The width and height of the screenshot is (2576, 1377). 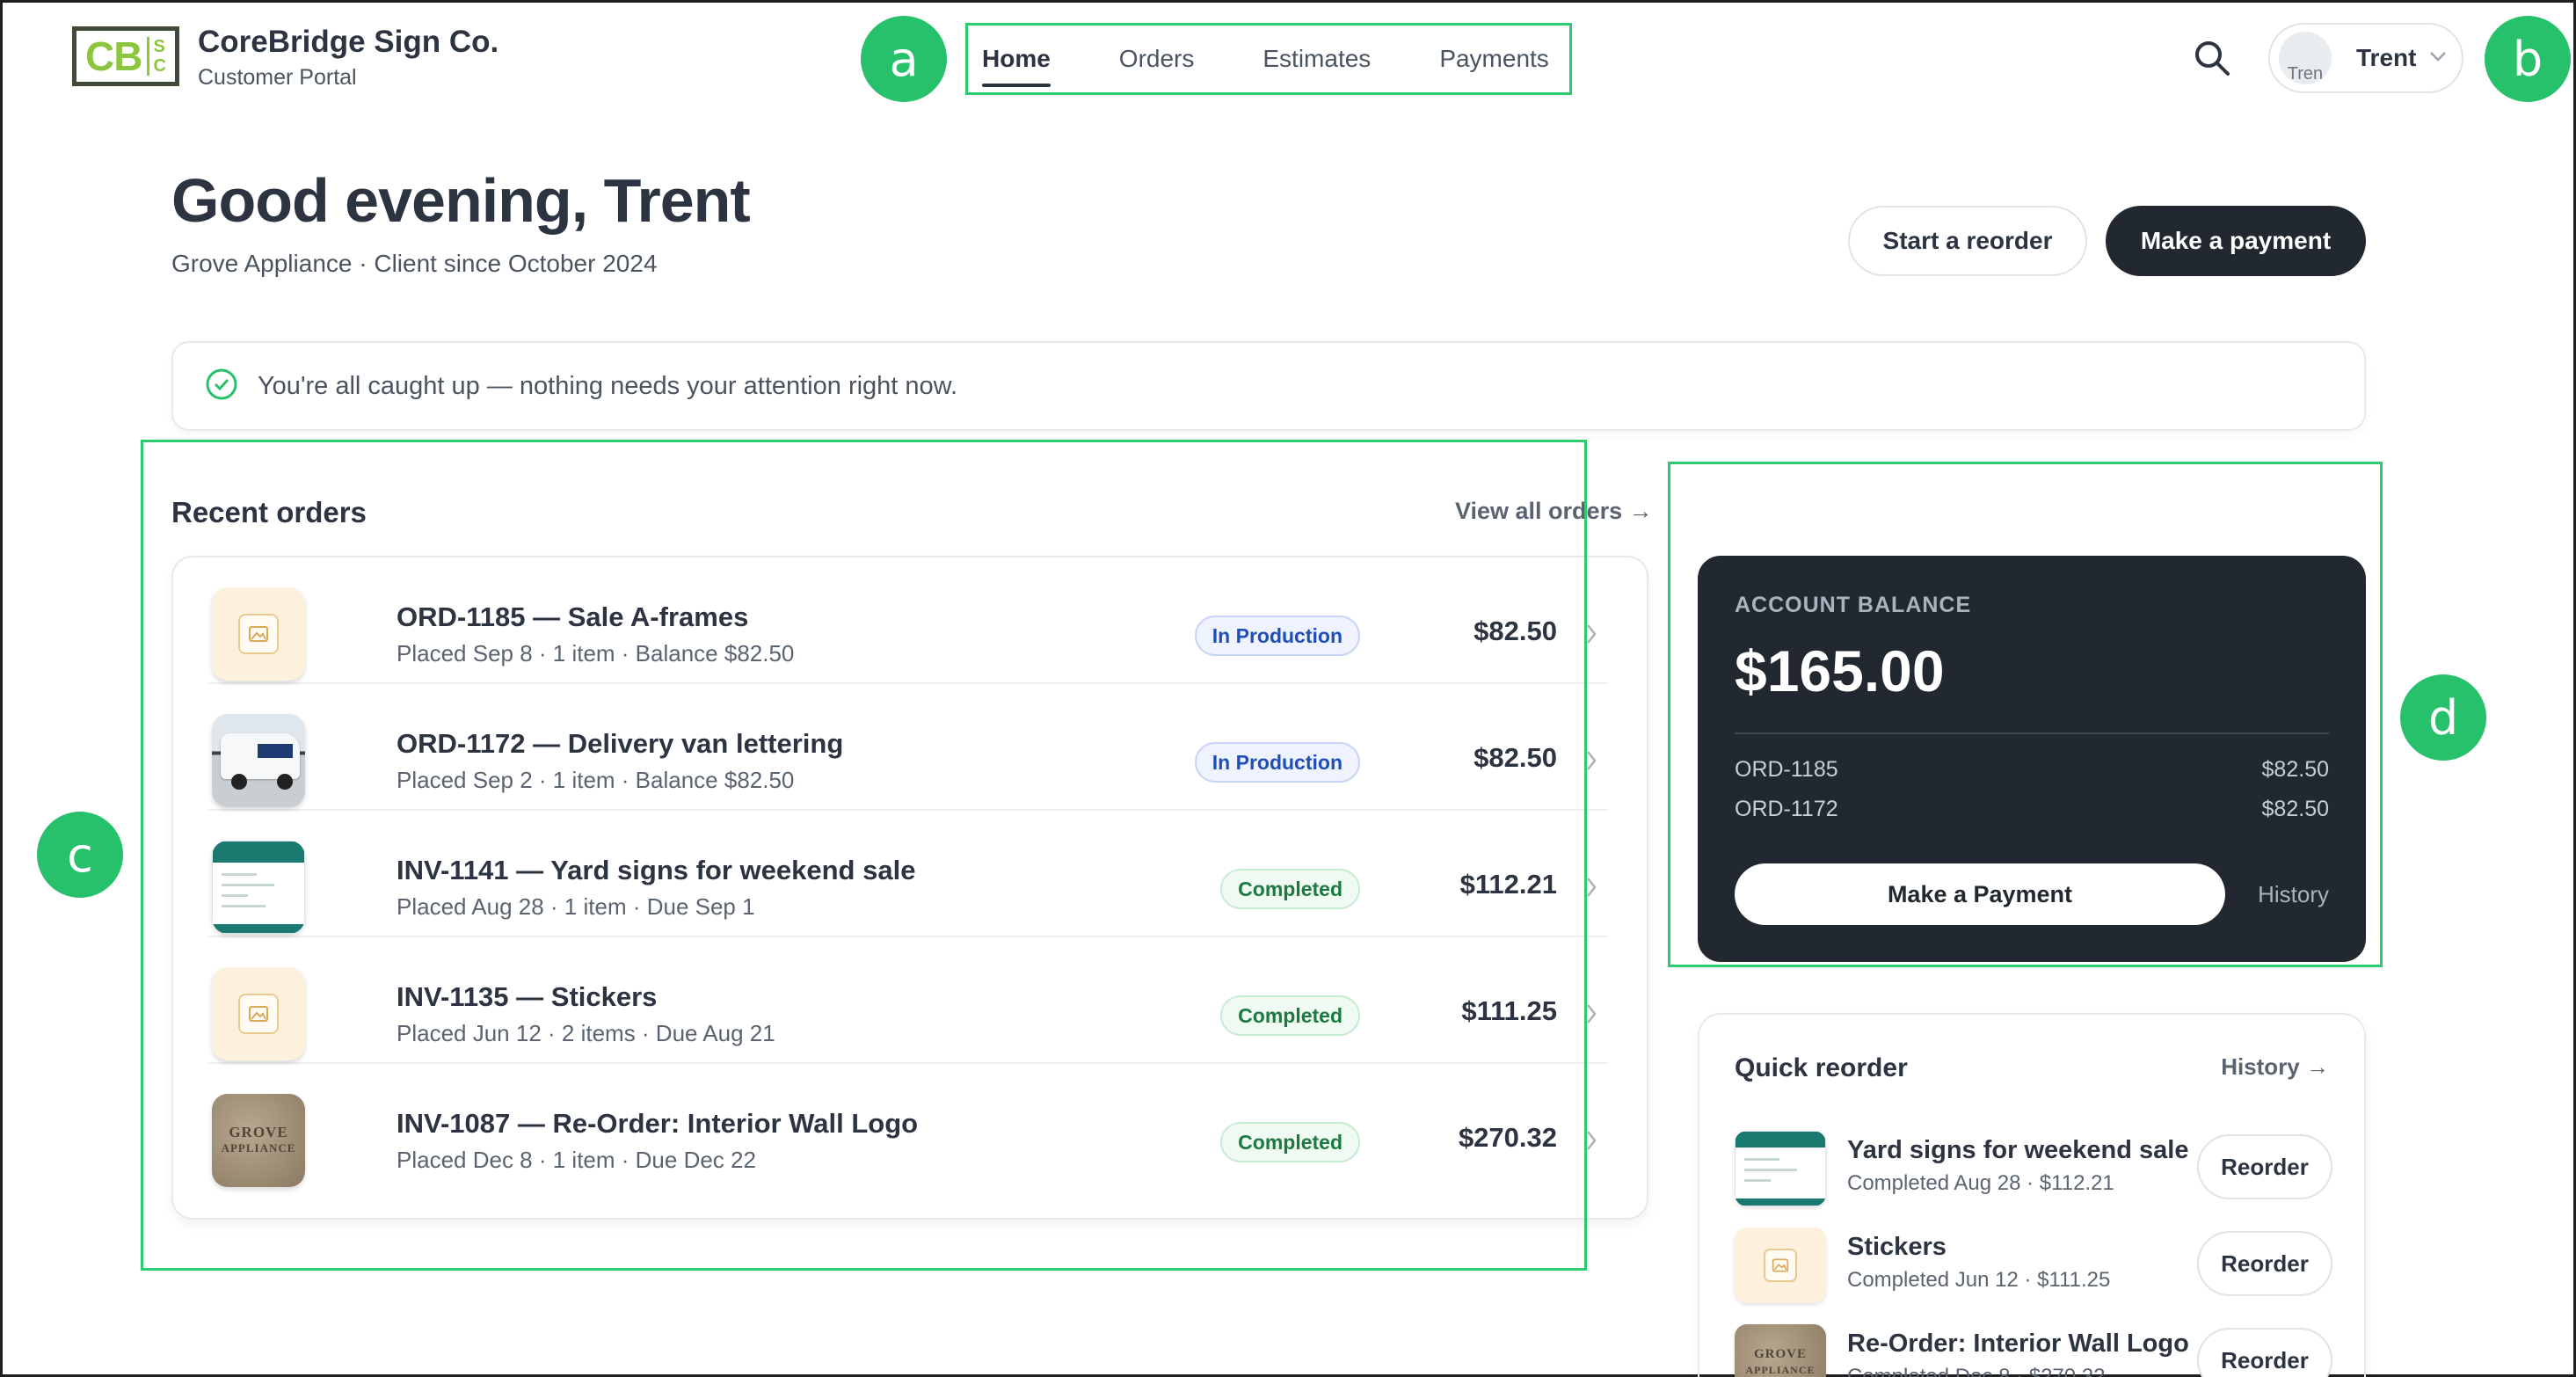 I want to click on start-reorder-button: Start a reorder, so click(x=1967, y=241).